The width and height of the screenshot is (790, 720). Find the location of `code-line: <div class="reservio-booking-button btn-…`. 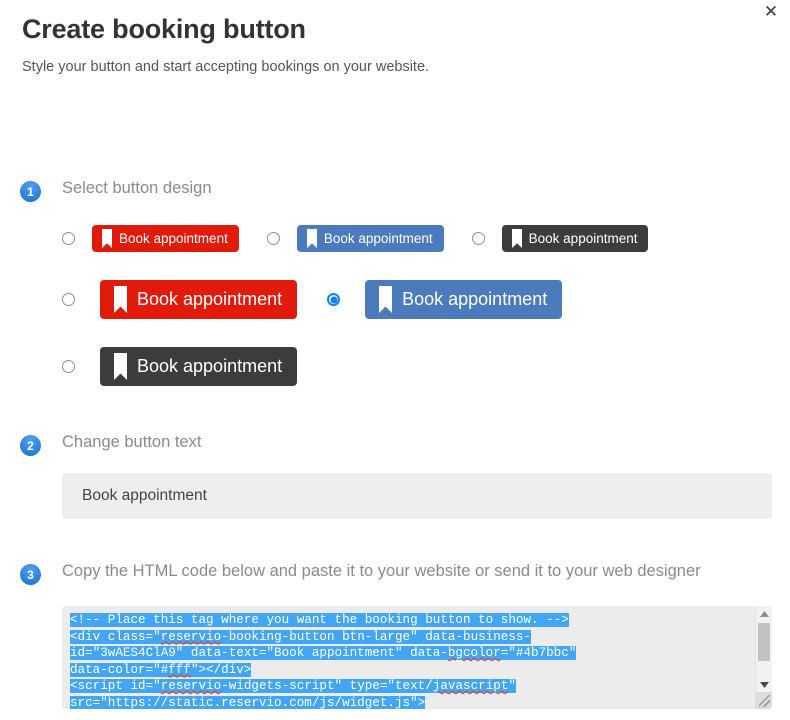

code-line: <div class="reservio-booking-button btn-… is located at coordinates (301, 636).